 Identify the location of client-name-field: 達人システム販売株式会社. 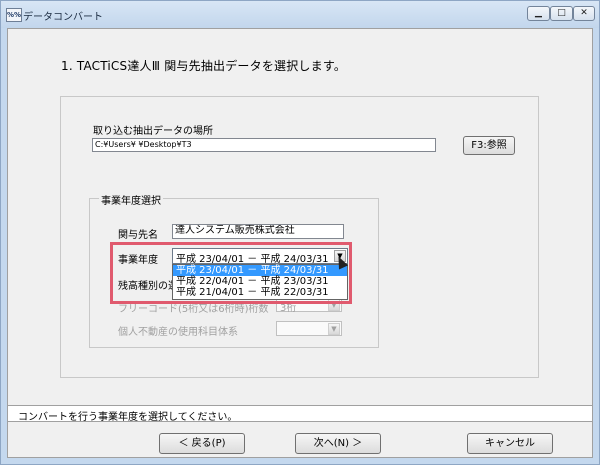
(258, 231).